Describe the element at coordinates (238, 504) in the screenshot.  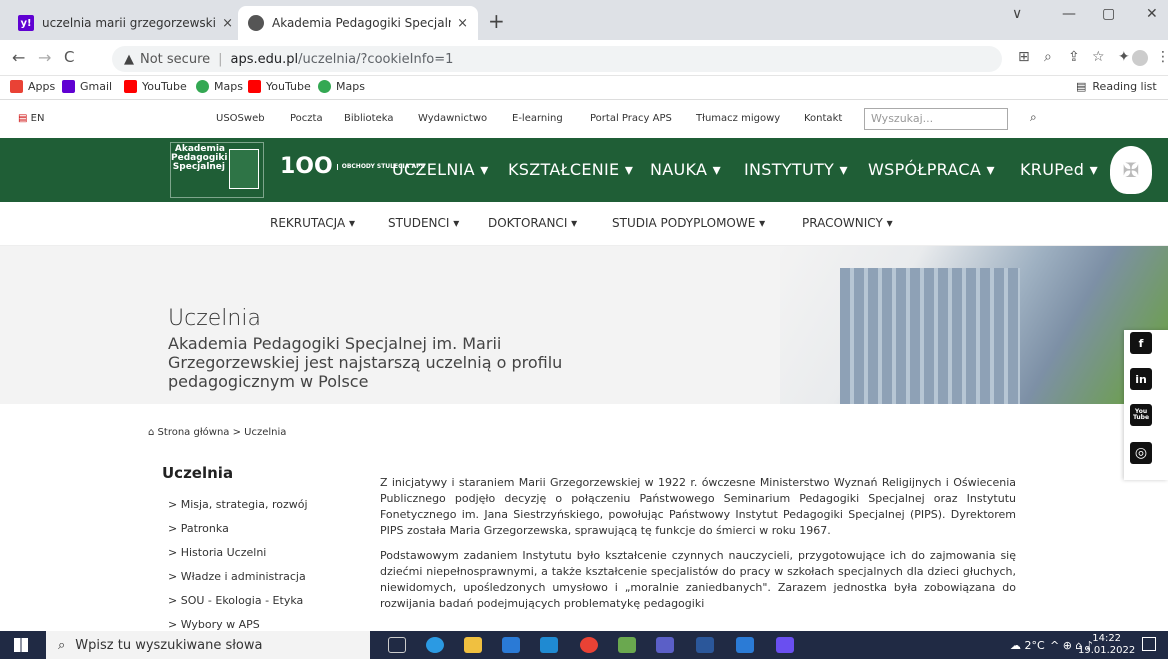
I see `sidebar-item-misja: > Misja, strategia, rozwój` at that location.